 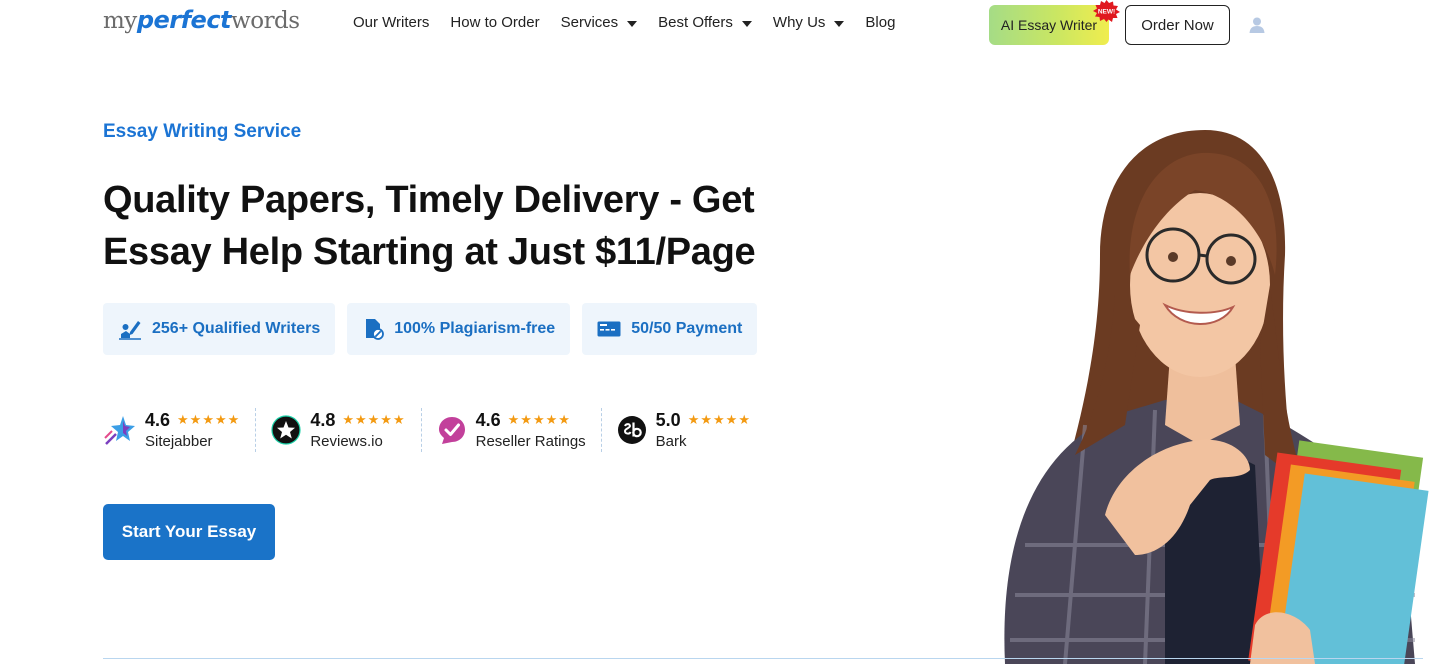 I want to click on rating-info: 4.6 ★★★★★ Sitejabber, so click(x=192, y=430).